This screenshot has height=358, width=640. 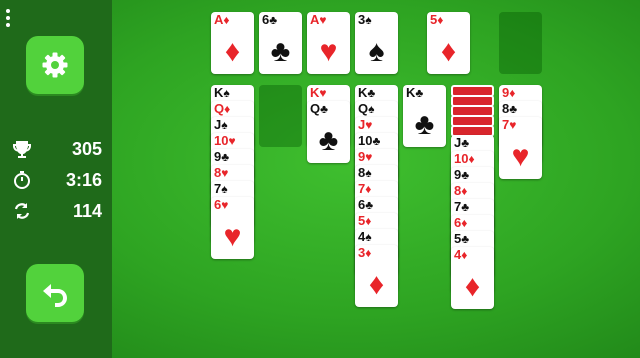 I want to click on foundation-card: A♦ ♦, so click(x=232, y=43).